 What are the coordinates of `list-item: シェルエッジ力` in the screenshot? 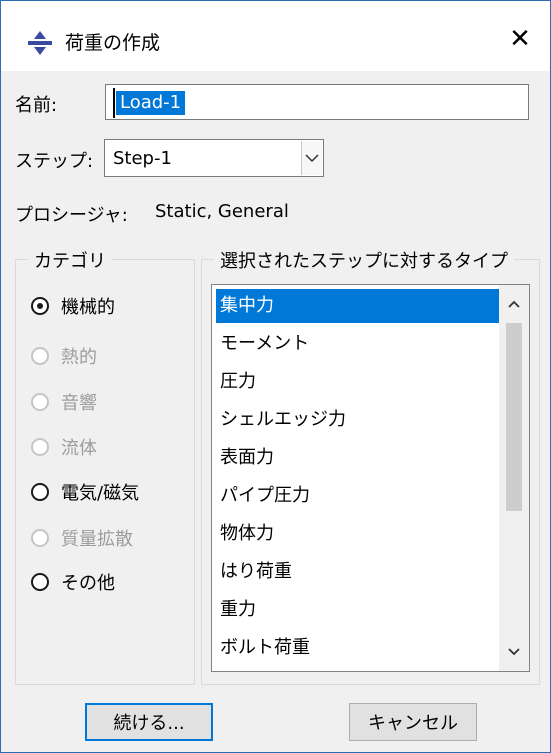 It's located at (358, 420).